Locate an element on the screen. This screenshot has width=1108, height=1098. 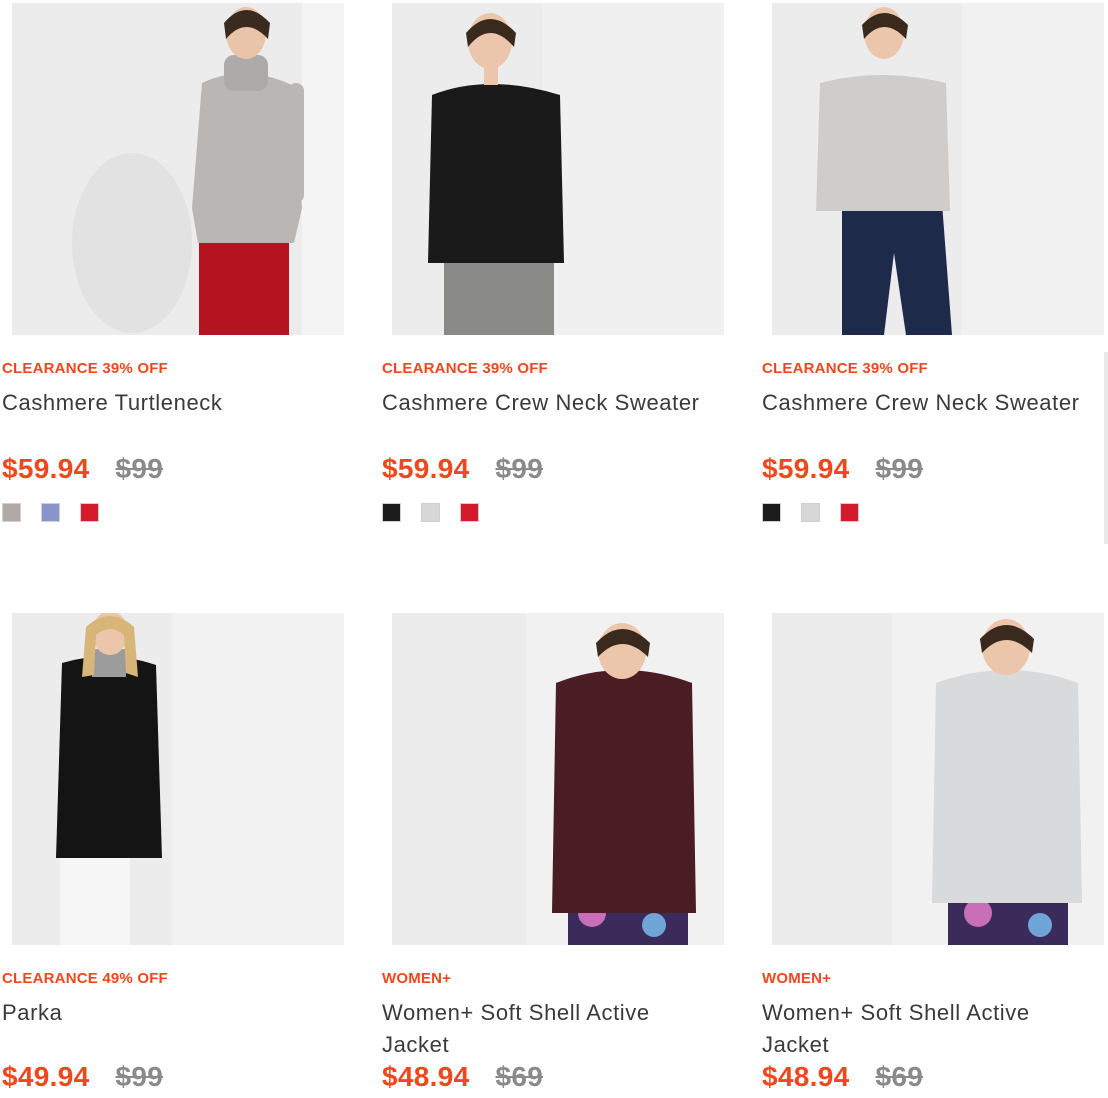
sale-price: $49.94 is located at coordinates (46, 1076).